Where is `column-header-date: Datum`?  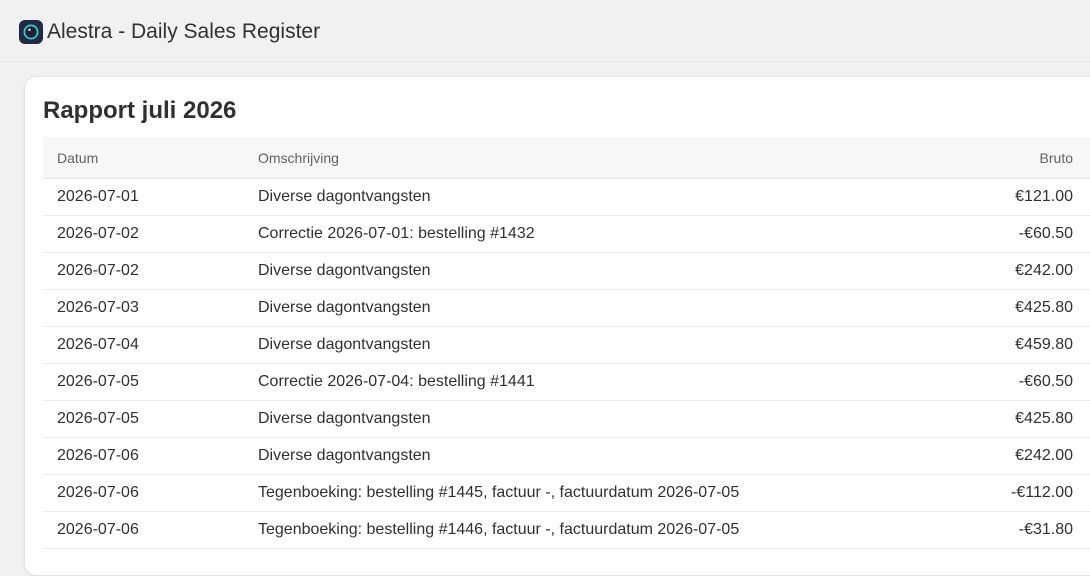
column-header-date: Datum is located at coordinates (77, 157).